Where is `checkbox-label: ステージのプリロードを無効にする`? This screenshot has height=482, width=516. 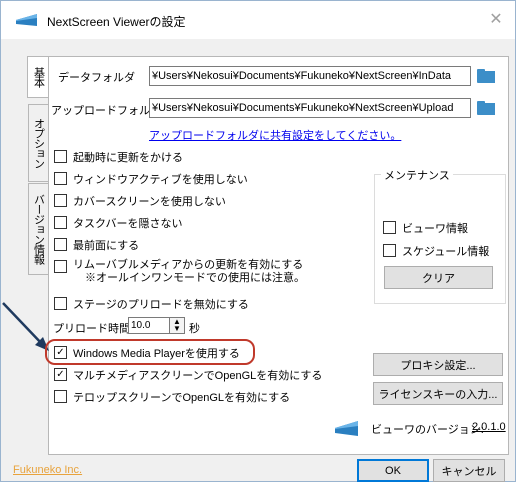
checkbox-label: ステージのプリロードを無効にする is located at coordinates (161, 305).